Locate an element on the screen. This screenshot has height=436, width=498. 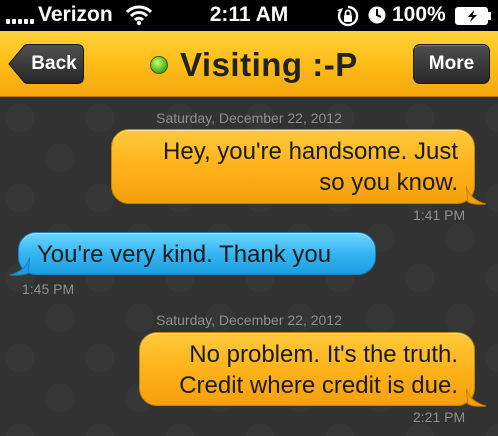
page-title: Visiting :-P is located at coordinates (254, 65).